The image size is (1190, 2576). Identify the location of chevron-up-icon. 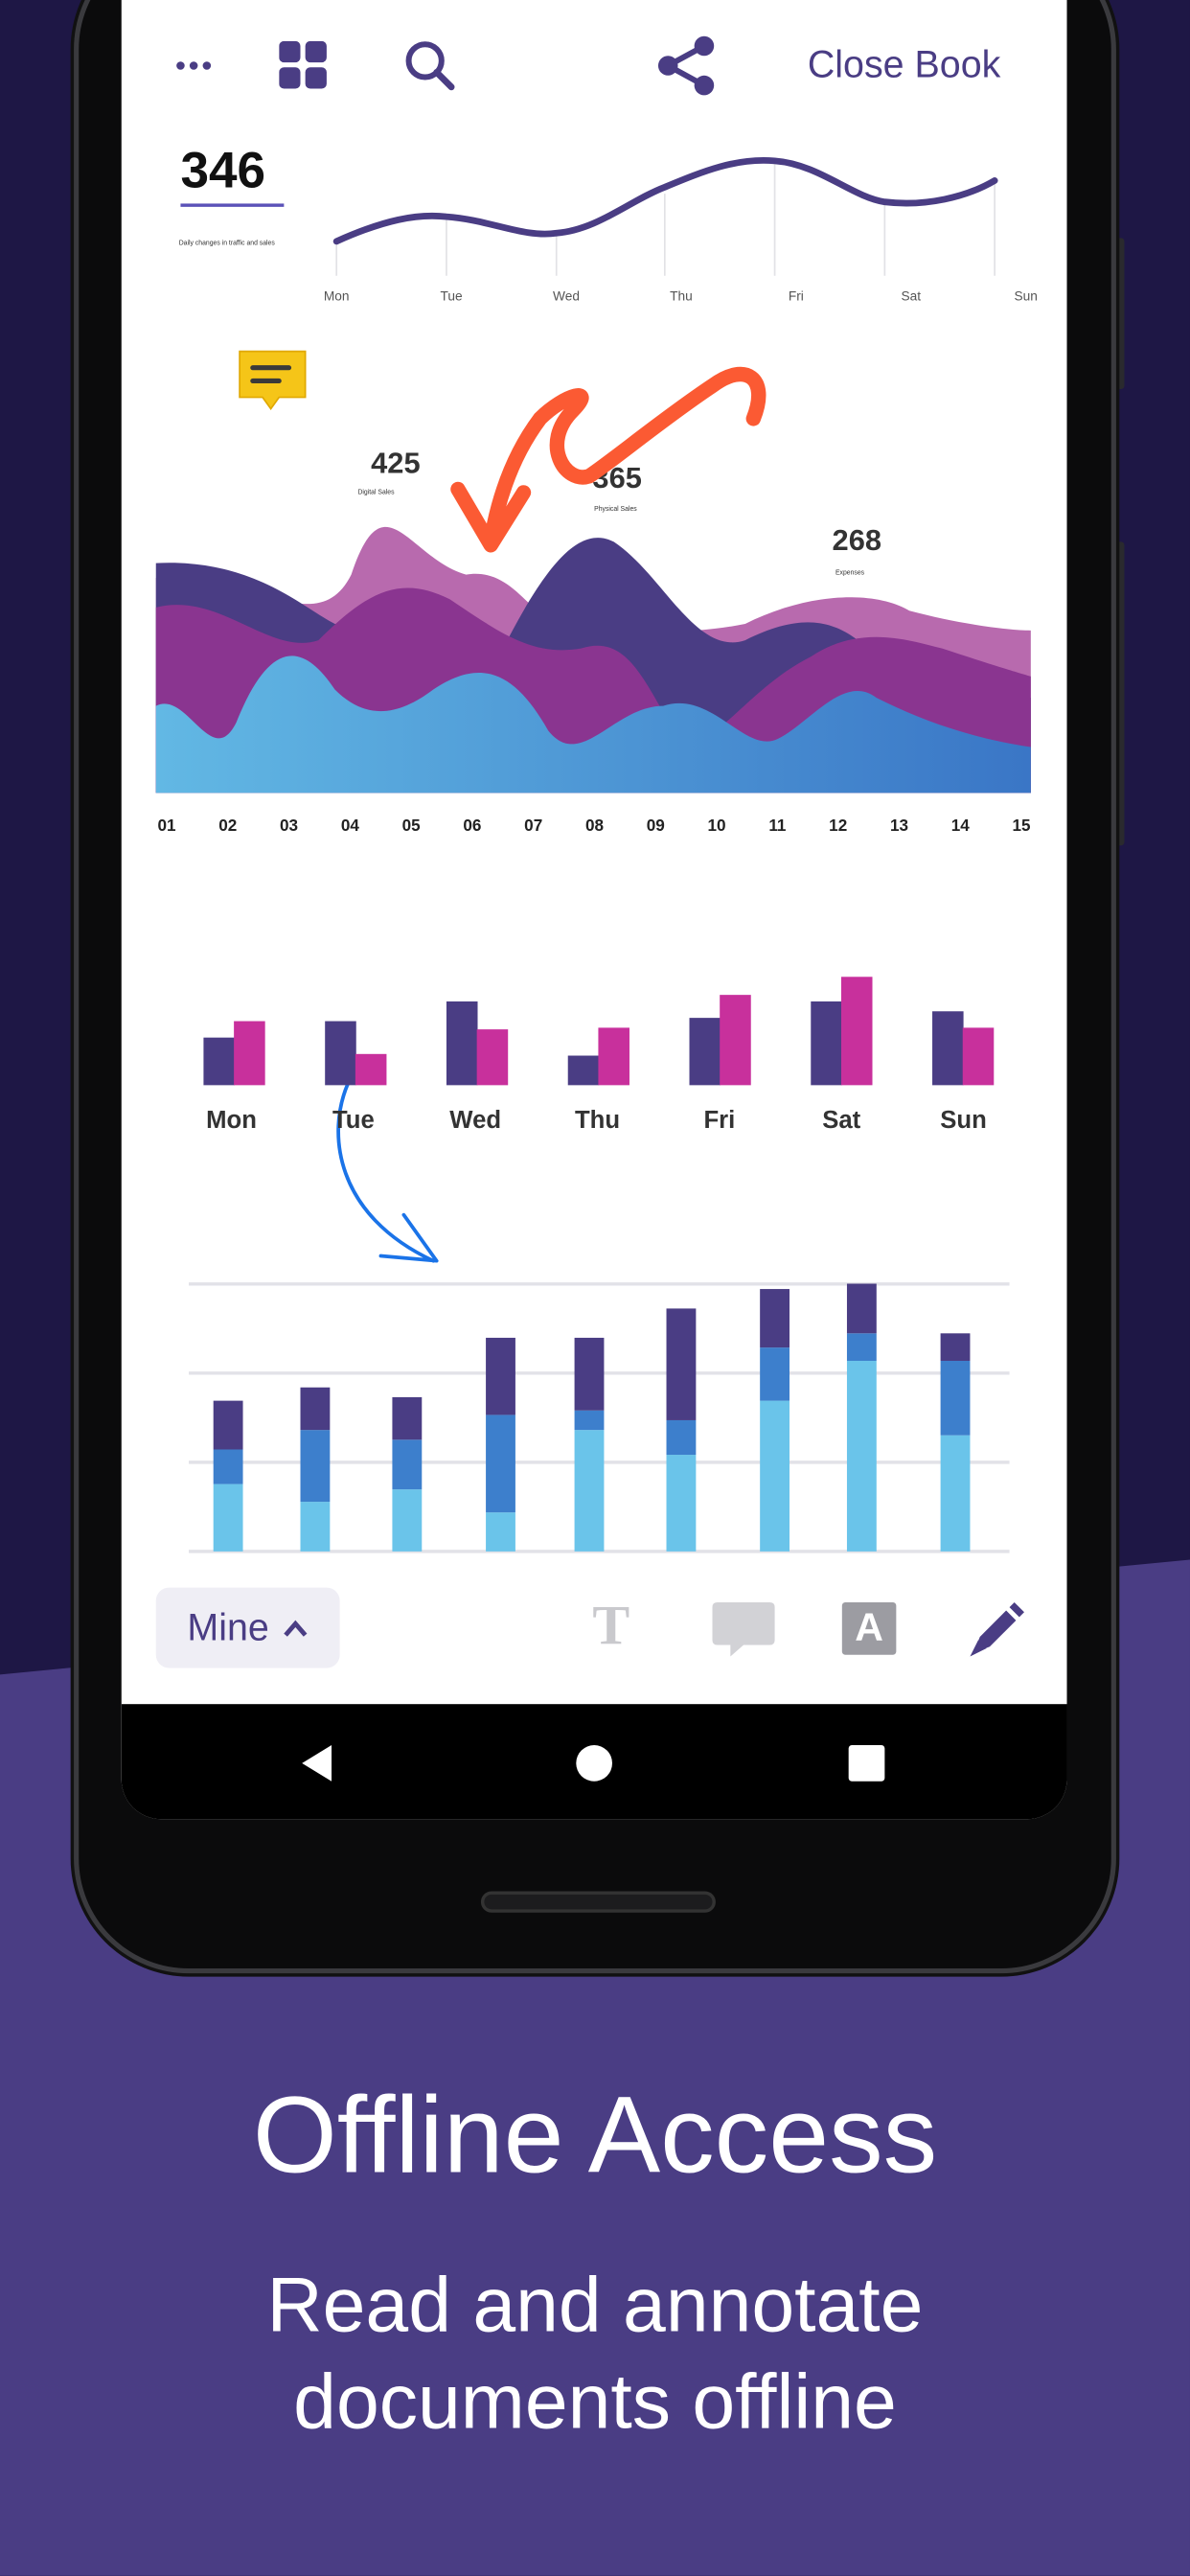
(296, 1627).